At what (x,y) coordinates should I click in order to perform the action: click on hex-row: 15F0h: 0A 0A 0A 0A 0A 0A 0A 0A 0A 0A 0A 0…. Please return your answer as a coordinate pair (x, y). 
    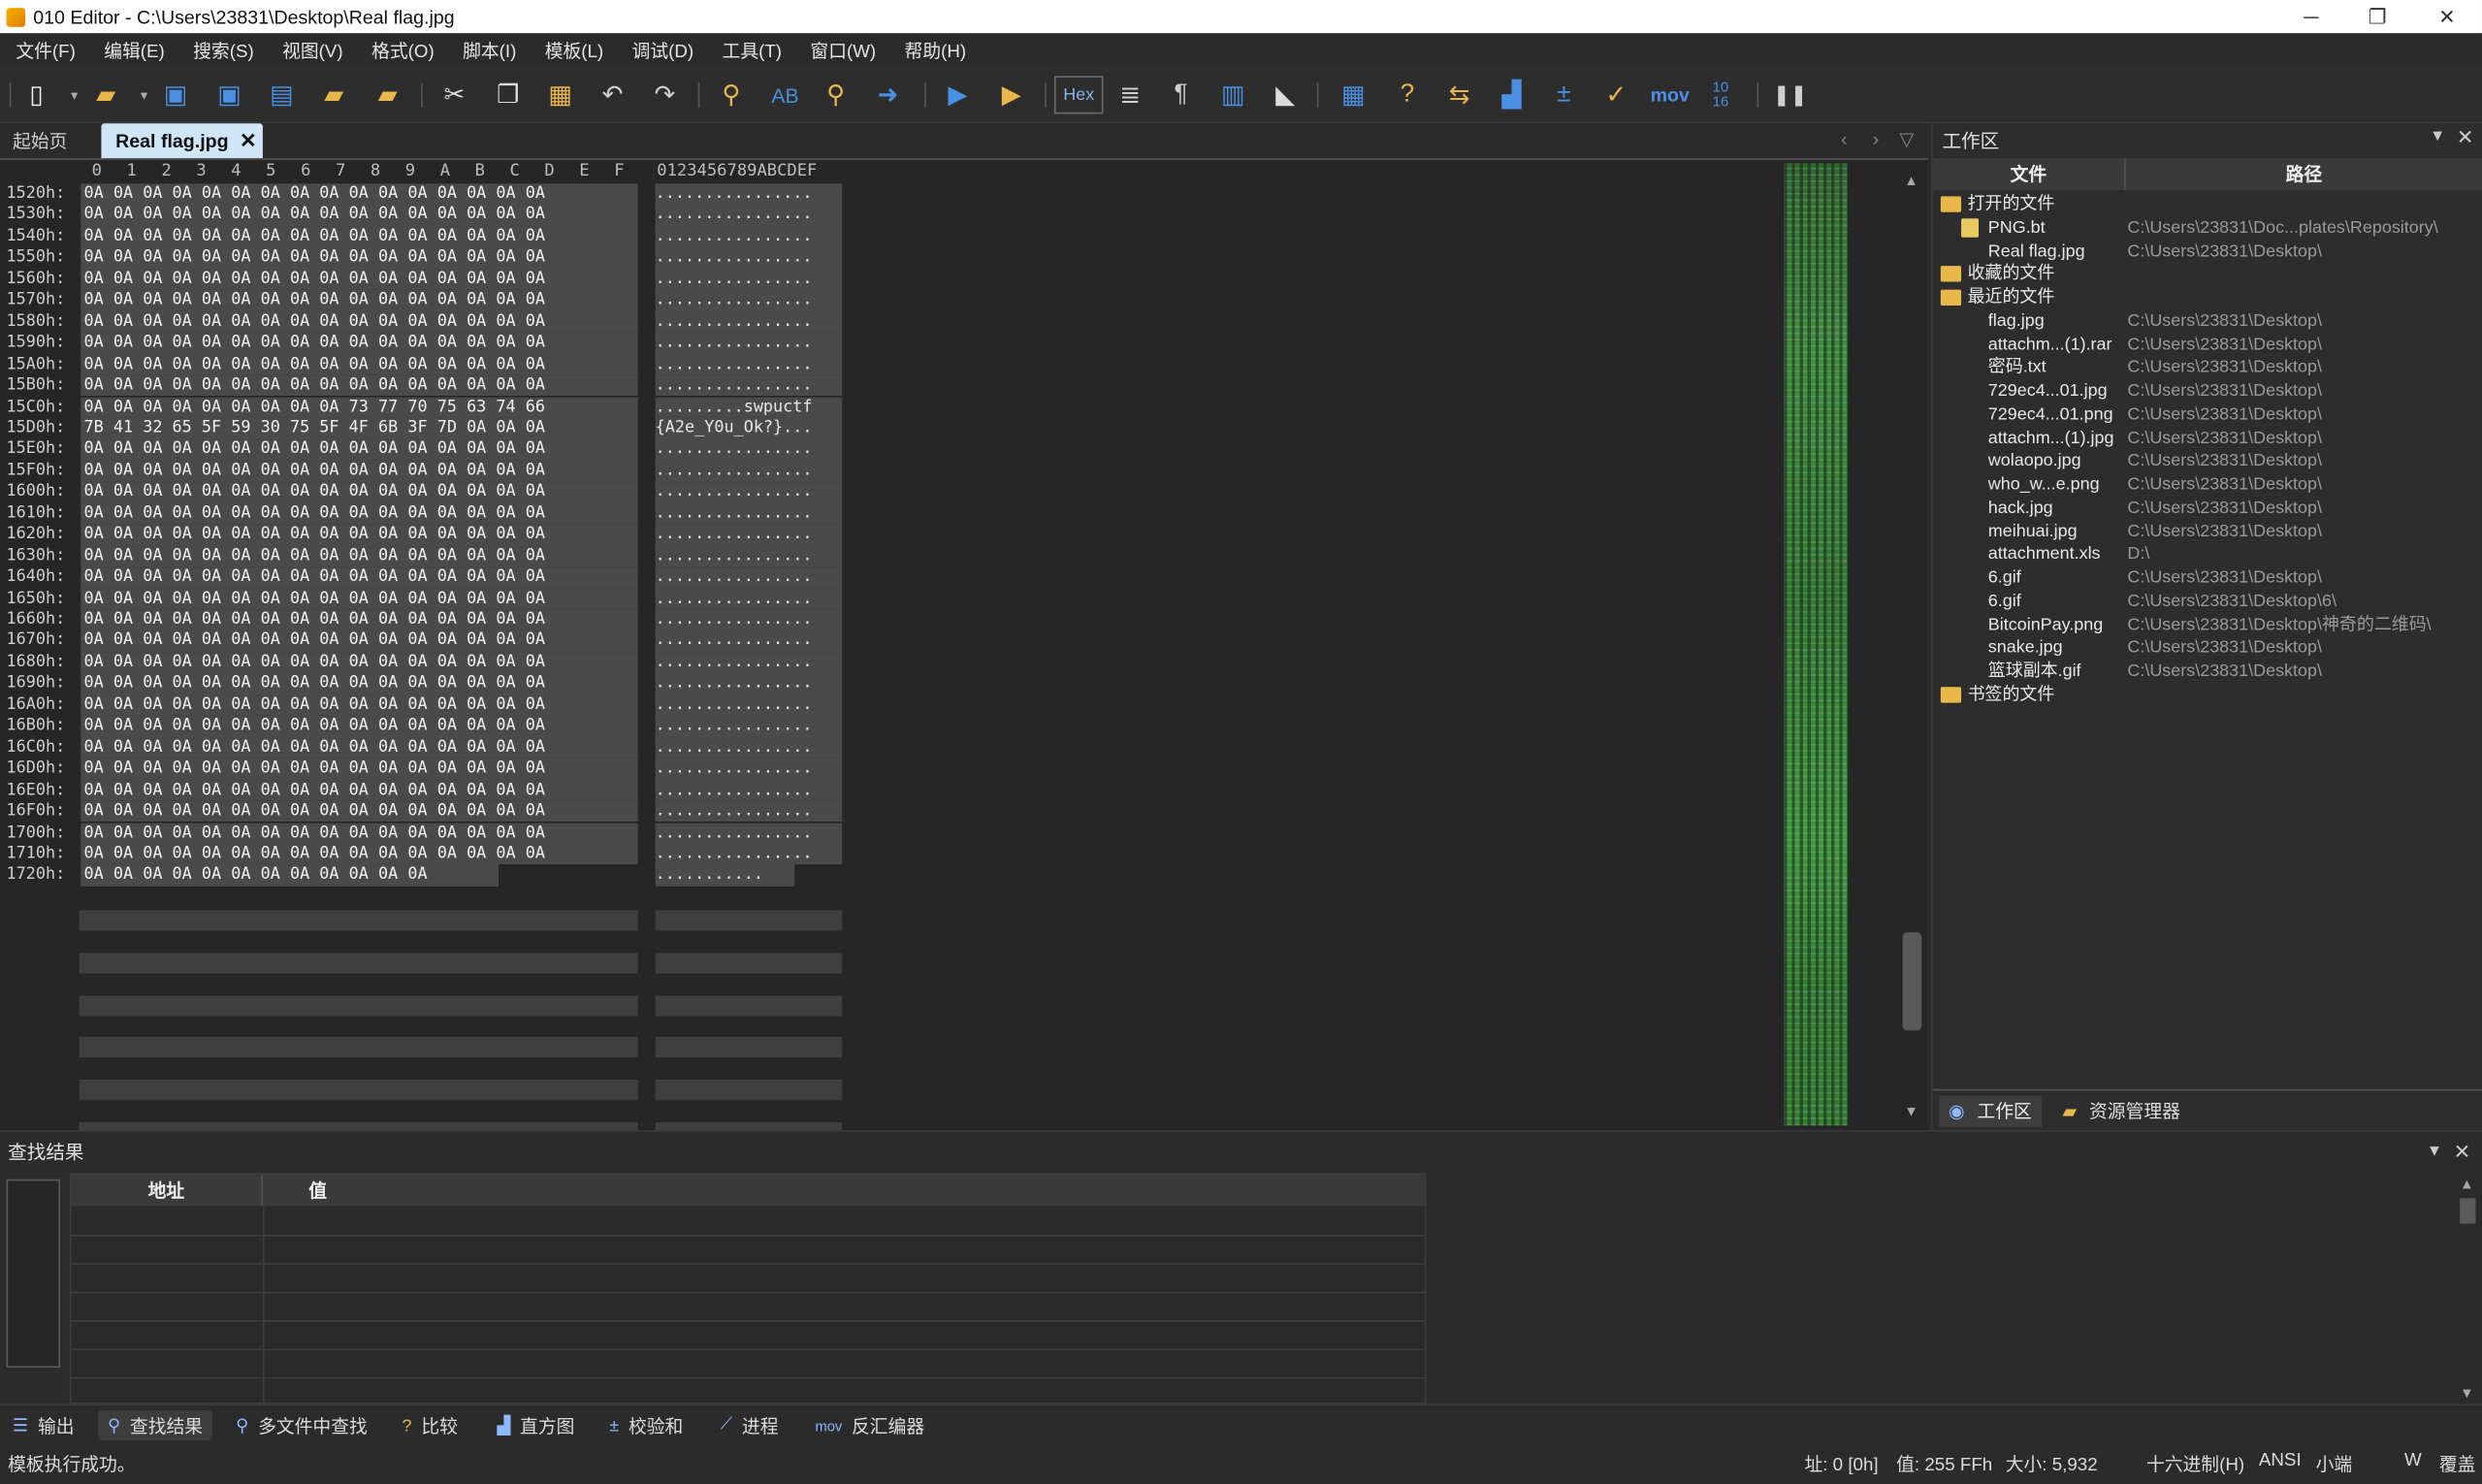
    Looking at the image, I should click on (427, 471).